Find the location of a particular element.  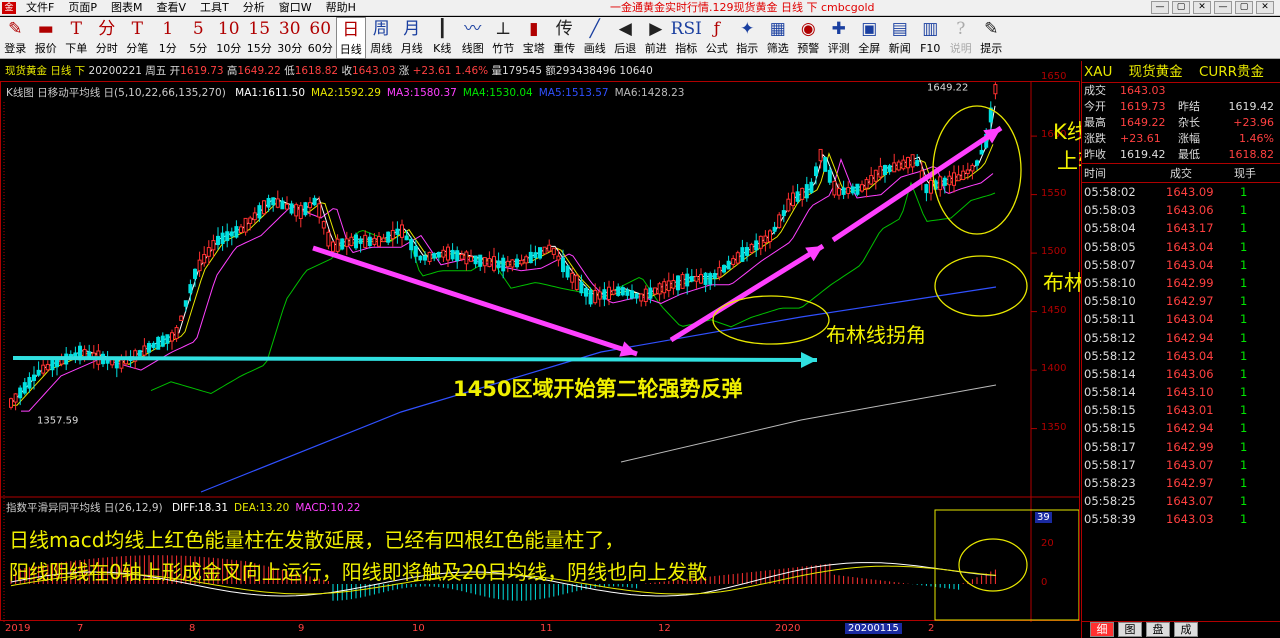

window-button-1: ▢ is located at coordinates (1181, 7).